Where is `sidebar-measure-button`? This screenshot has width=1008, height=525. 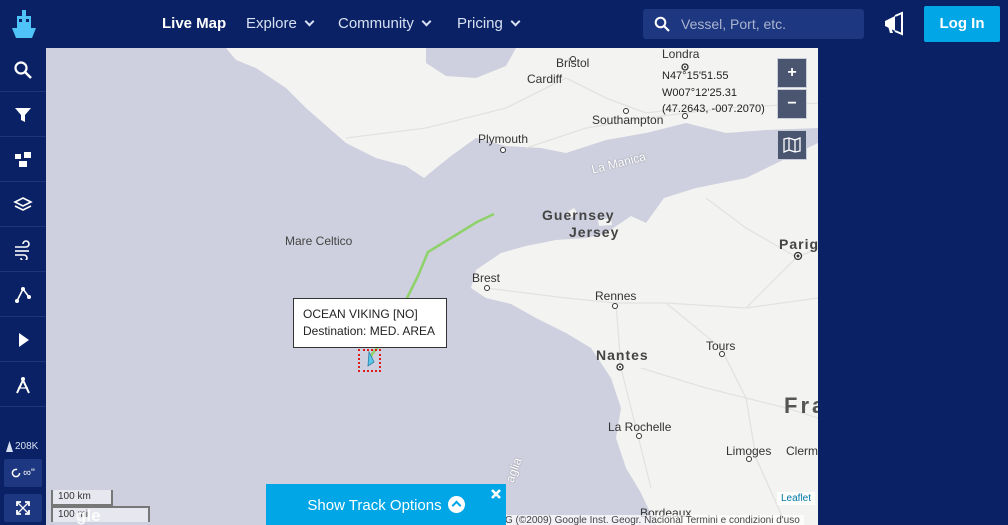
sidebar-measure-button is located at coordinates (23, 385).